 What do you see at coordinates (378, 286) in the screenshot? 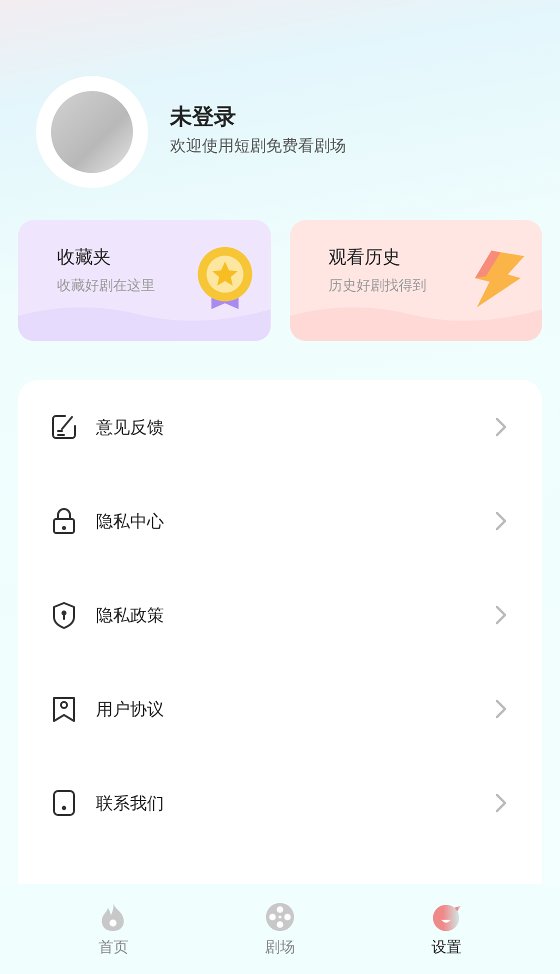
I see `card-subtitle: 历史好剧找得到` at bounding box center [378, 286].